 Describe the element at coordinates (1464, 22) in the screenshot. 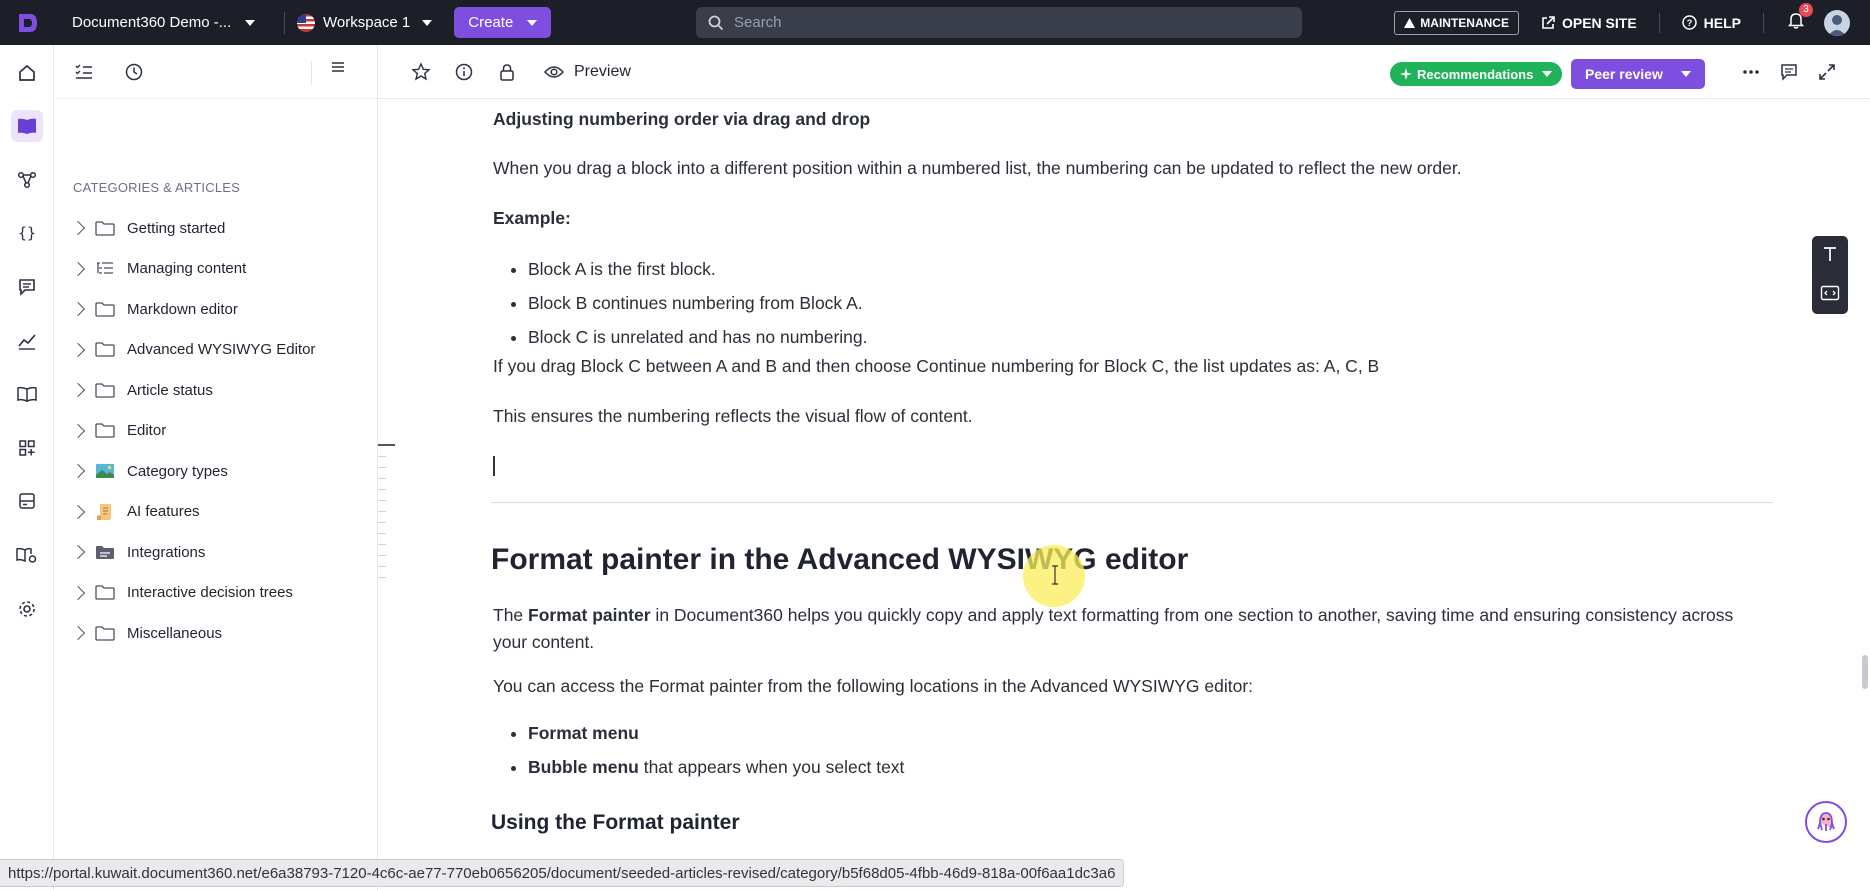

I see `maintenance-label: MAINTENANCE` at that location.